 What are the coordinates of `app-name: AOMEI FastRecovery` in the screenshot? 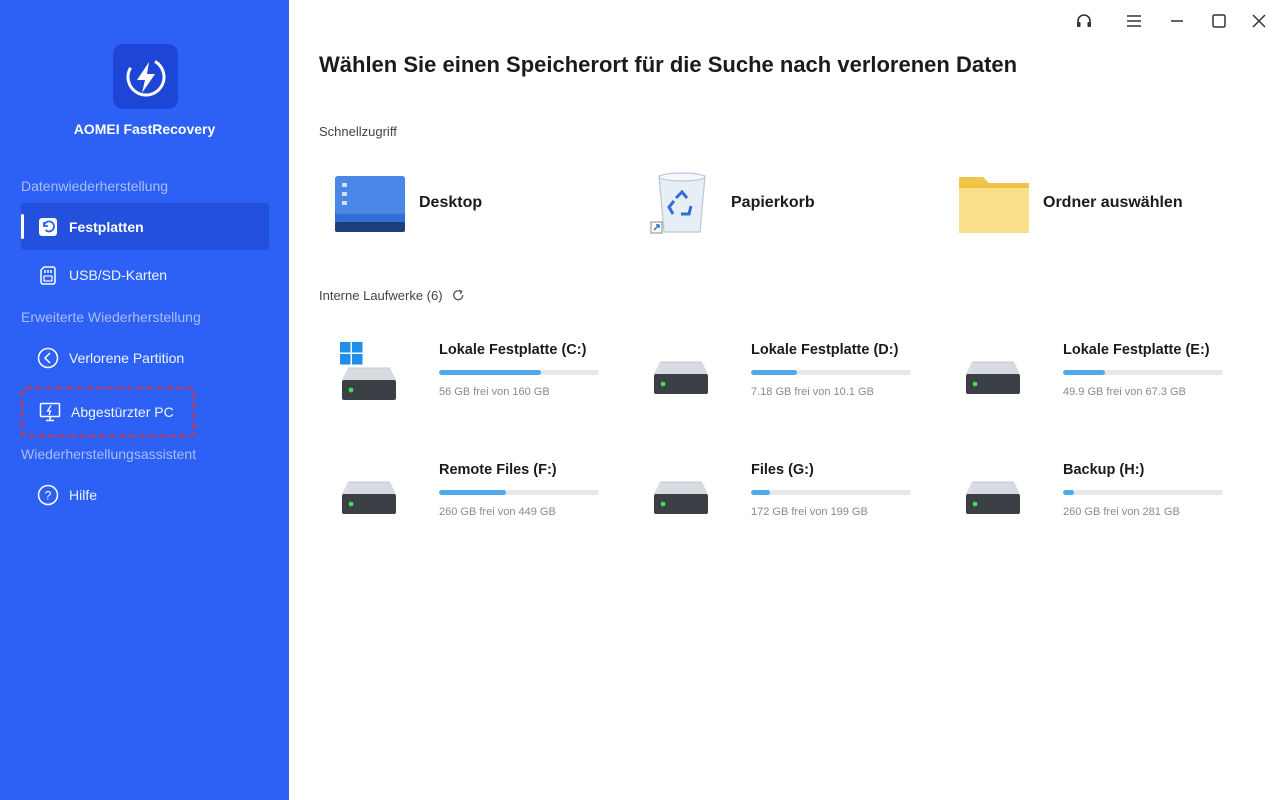 It's located at (144, 129).